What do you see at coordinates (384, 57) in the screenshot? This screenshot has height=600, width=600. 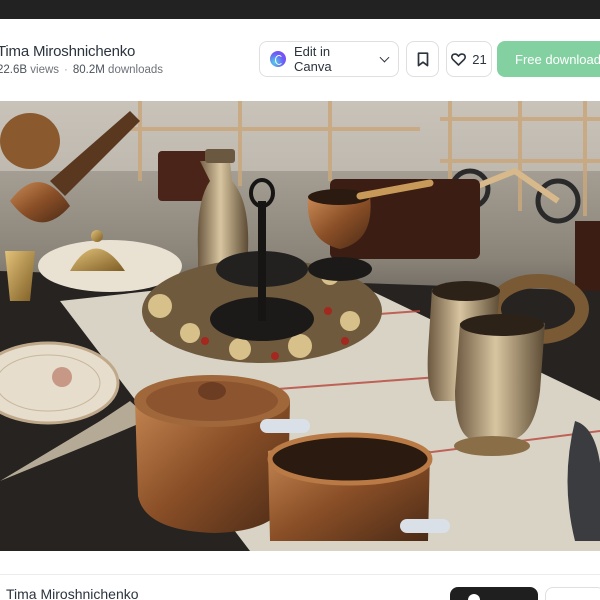 I see `chevron-down-icon` at bounding box center [384, 57].